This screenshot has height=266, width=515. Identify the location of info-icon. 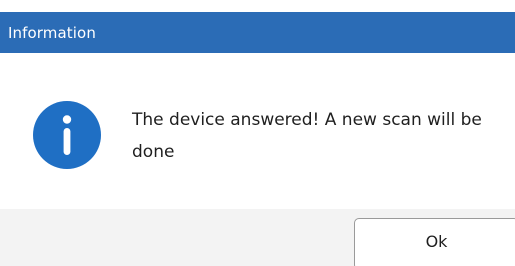
(67, 135).